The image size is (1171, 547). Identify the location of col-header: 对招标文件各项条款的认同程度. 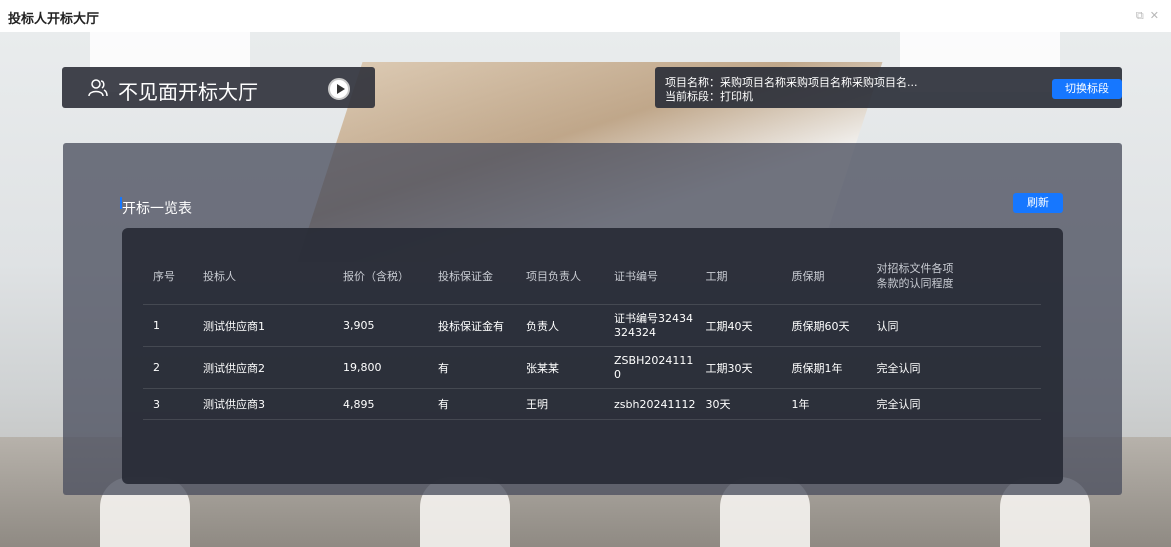
(911, 276).